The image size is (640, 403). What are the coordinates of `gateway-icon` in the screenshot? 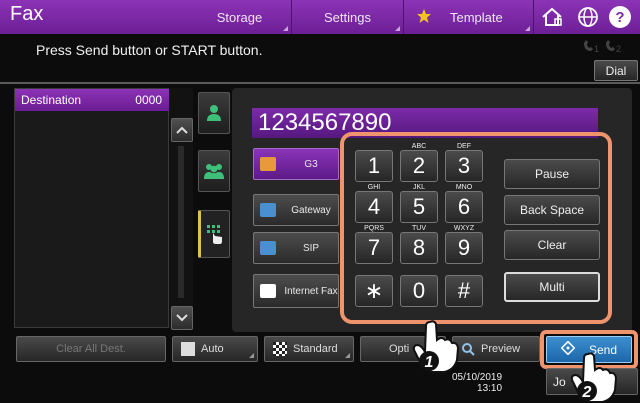 It's located at (268, 210).